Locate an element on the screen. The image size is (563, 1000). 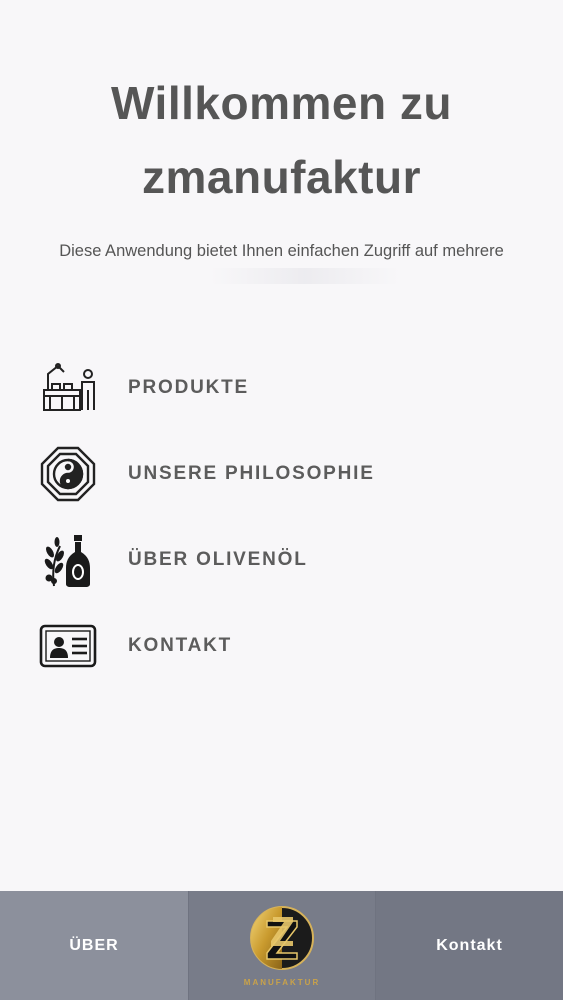
nav-ueber-button: ÜBER is located at coordinates (94, 945).